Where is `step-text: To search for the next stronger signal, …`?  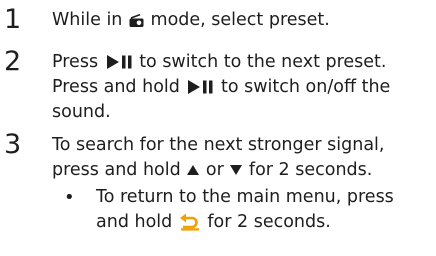
step-text: To search for the next stronger signal, … is located at coordinates (218, 158).